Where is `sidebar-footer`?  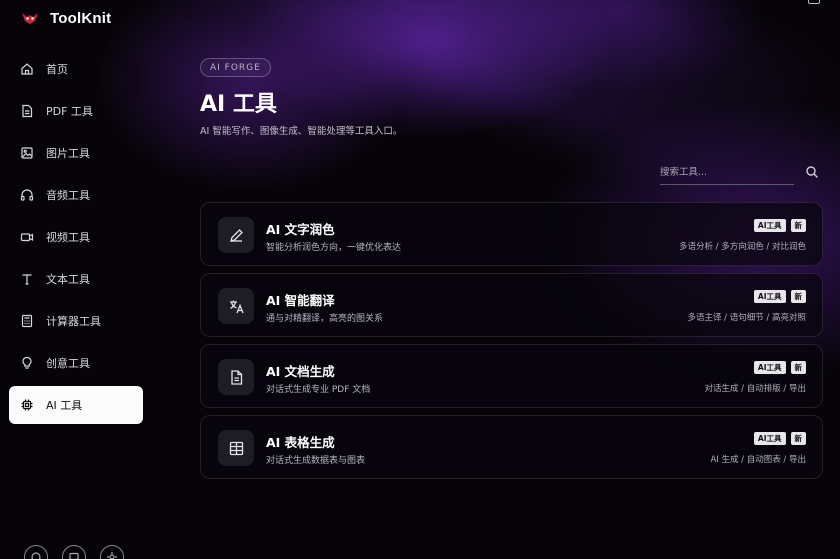
sidebar-footer is located at coordinates (74, 552).